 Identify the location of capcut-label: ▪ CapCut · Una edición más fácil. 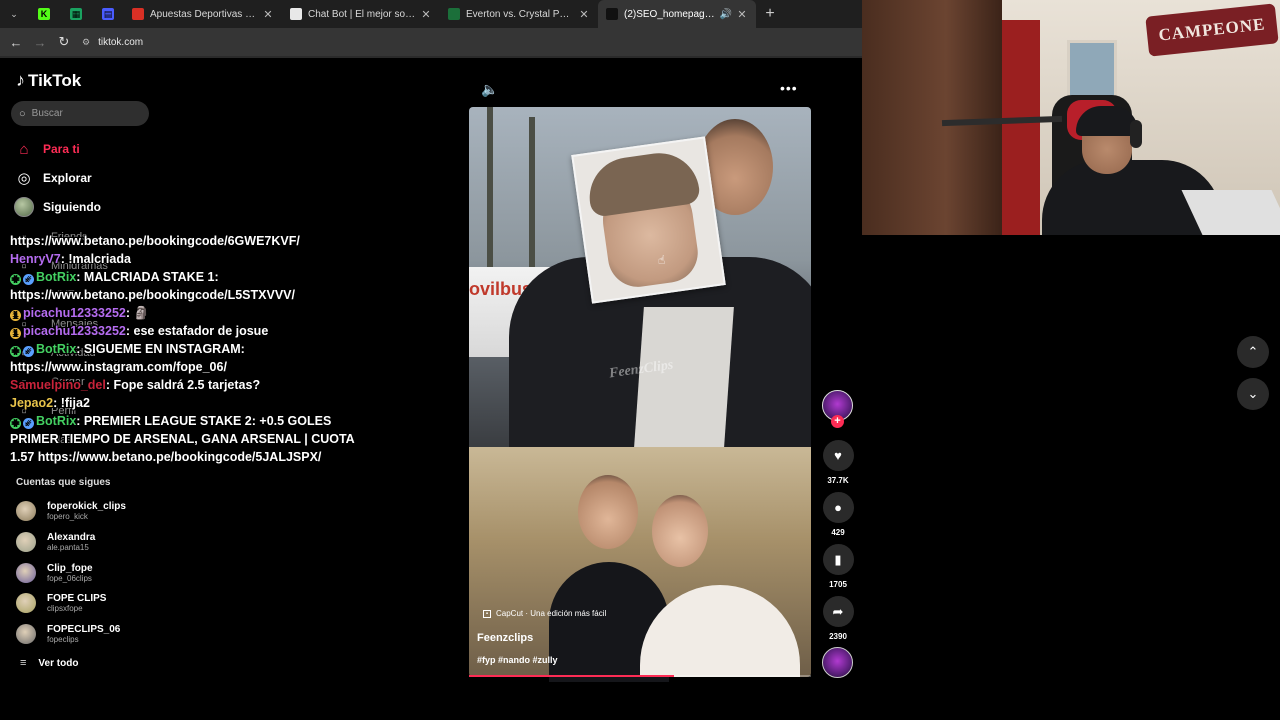
(544, 613).